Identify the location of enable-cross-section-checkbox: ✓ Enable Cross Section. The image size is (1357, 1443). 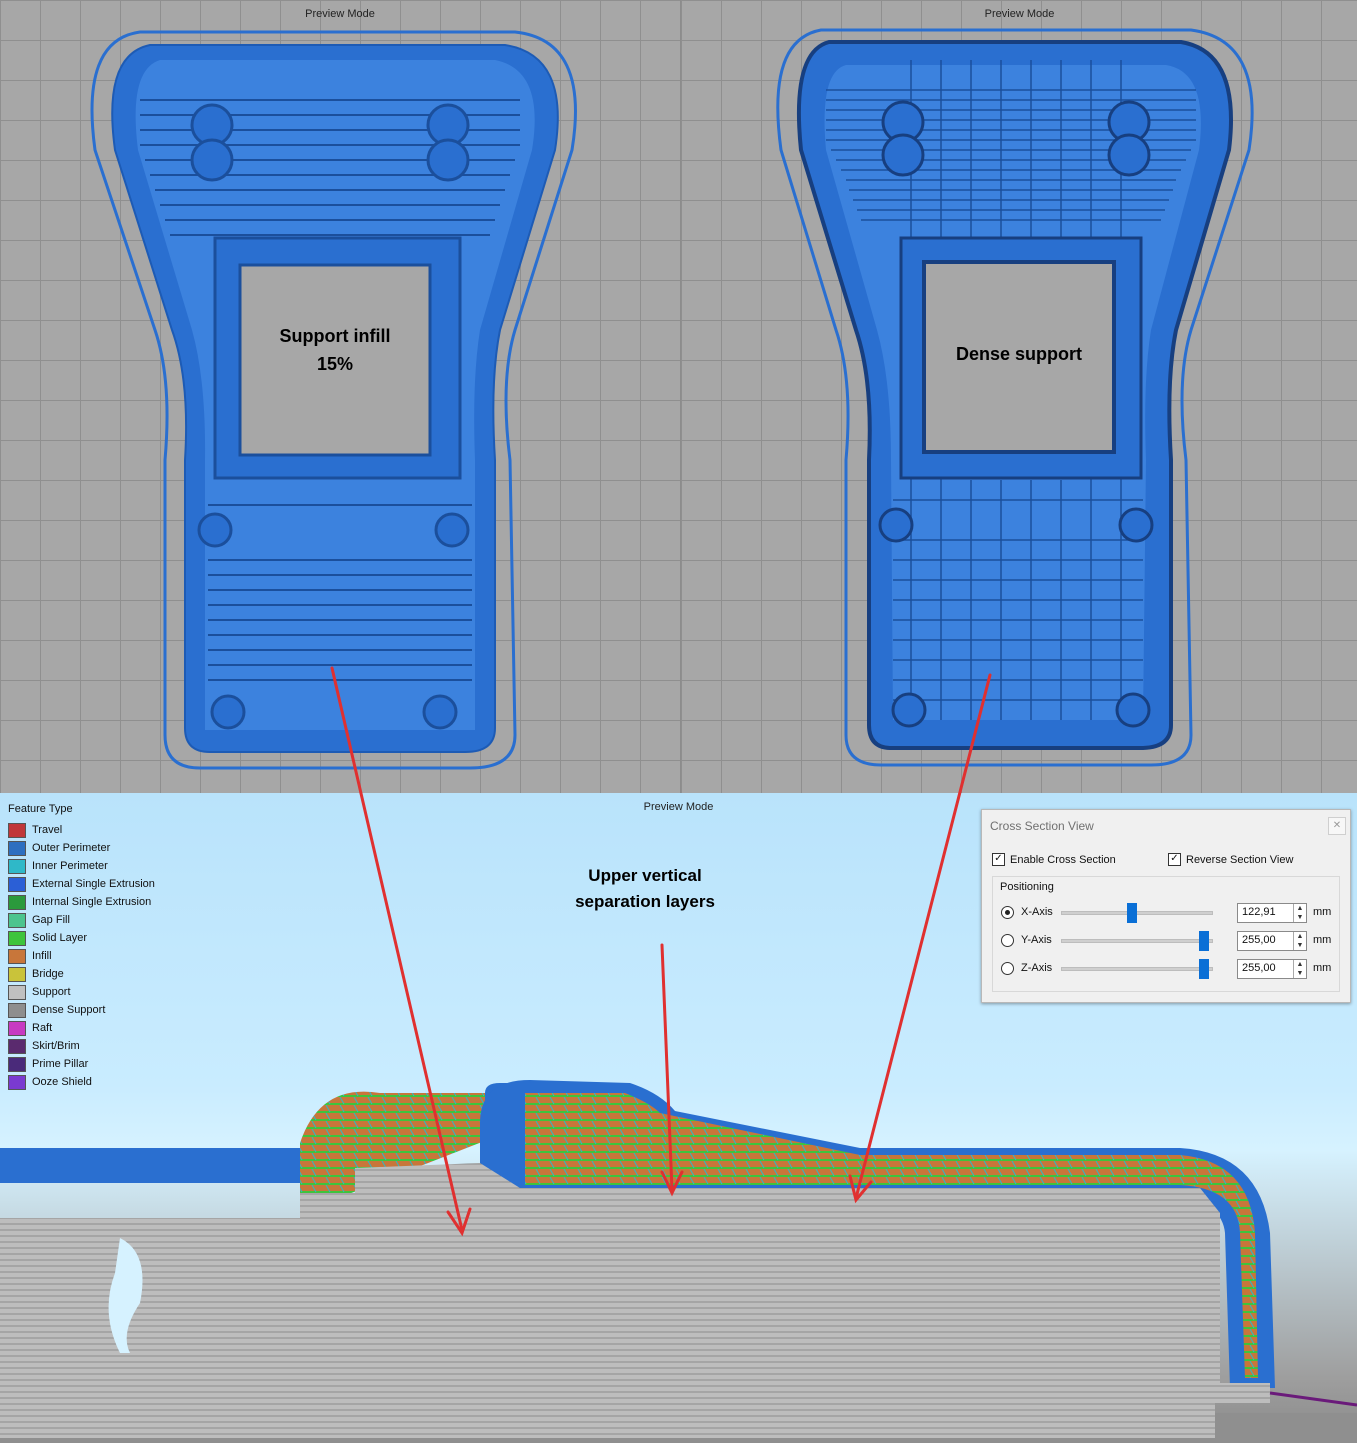
(1054, 859).